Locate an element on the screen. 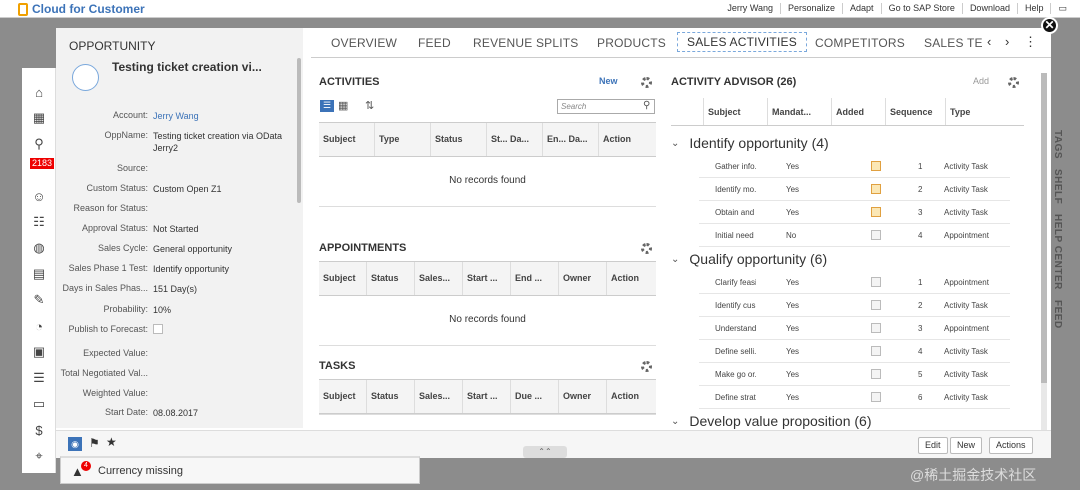 The height and width of the screenshot is (490, 1080). people-icon: ☷ is located at coordinates (39, 222).